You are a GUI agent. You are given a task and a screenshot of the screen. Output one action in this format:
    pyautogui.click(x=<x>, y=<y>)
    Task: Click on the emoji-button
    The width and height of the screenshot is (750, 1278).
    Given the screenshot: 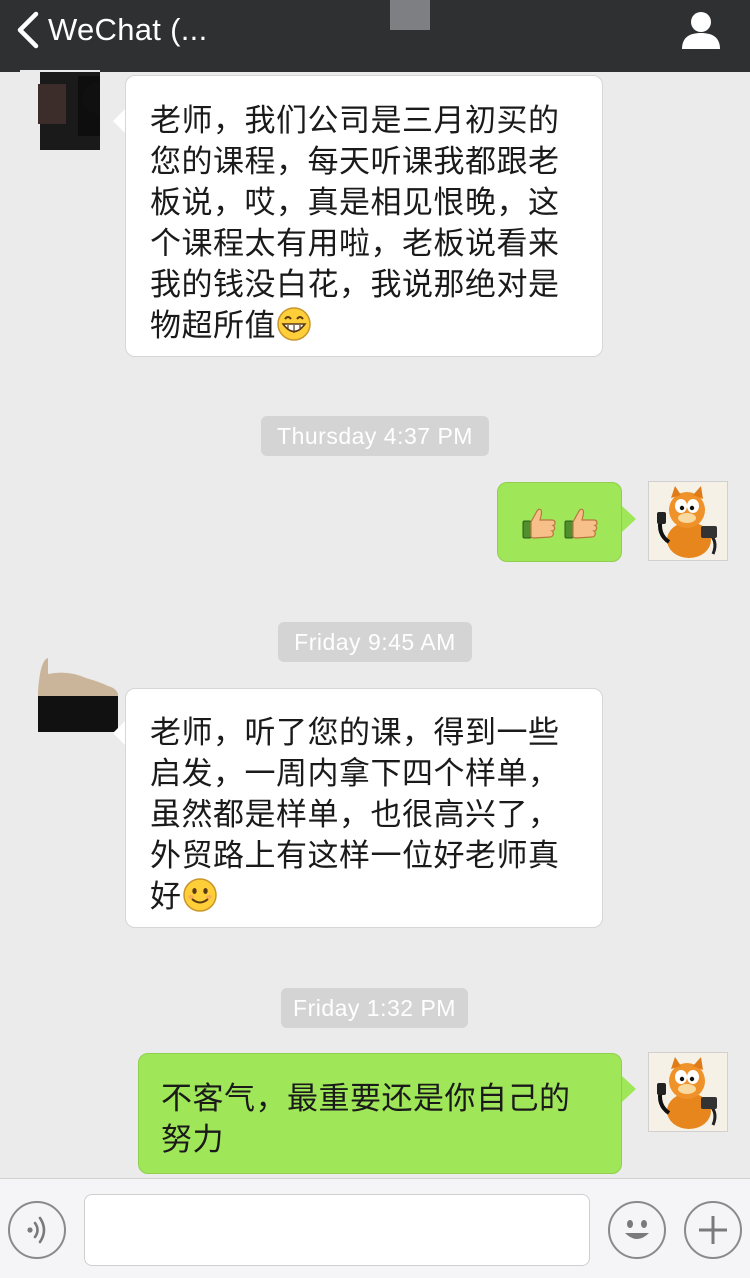 What is the action you would take?
    pyautogui.click(x=637, y=1230)
    